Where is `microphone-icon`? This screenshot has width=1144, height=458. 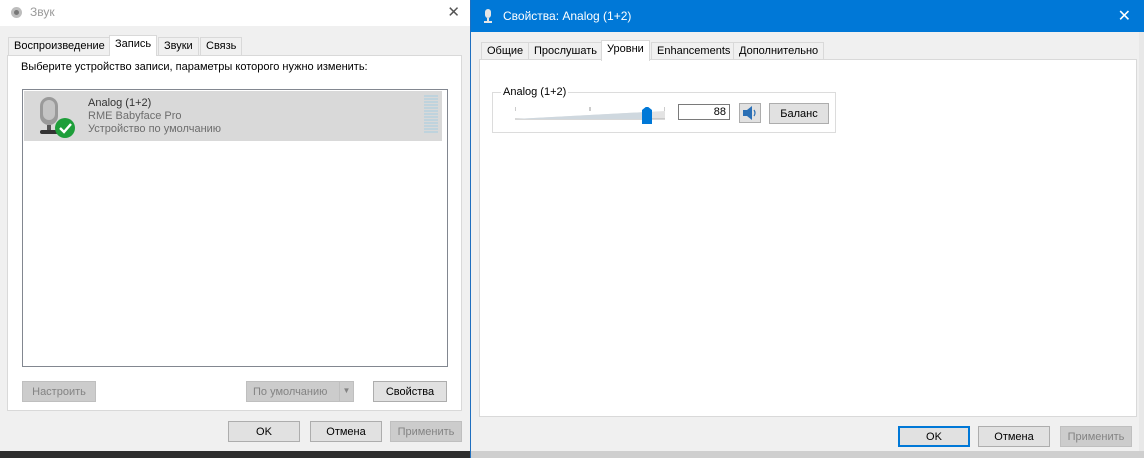 microphone-icon is located at coordinates (58, 117).